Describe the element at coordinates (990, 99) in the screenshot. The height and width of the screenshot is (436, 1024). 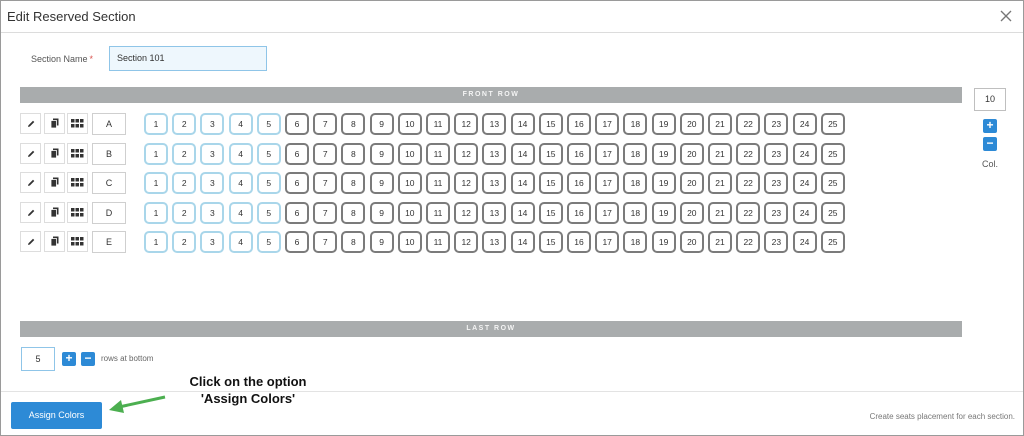
I see `columns-input: 10` at that location.